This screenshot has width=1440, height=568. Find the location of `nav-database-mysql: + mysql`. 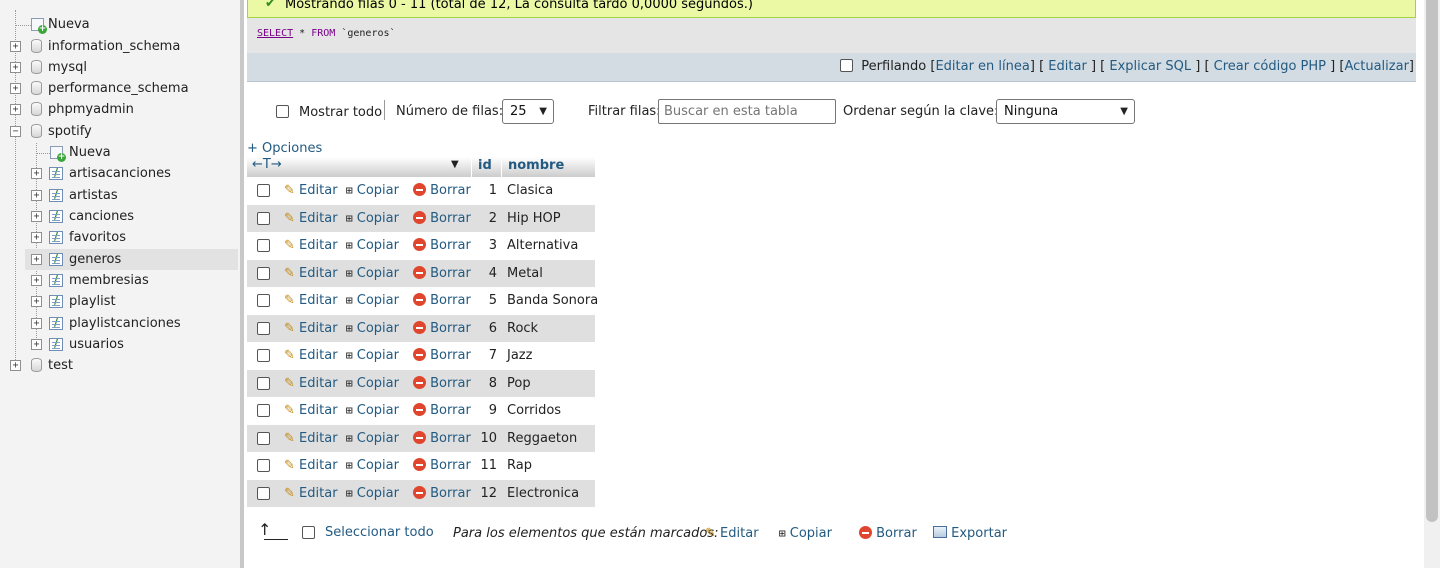

nav-database-mysql: + mysql is located at coordinates (120, 67).